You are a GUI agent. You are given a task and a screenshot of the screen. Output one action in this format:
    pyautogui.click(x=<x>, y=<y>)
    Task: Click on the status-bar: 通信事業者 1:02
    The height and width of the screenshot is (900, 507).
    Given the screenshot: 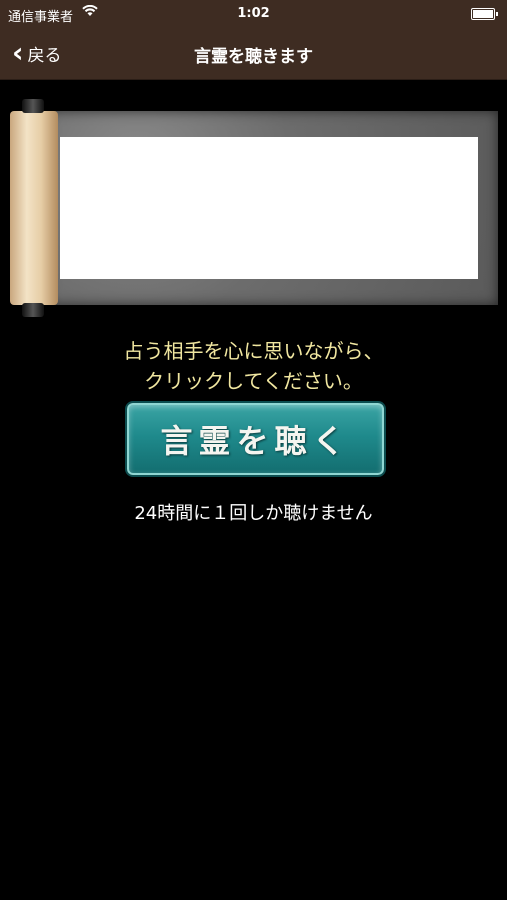 What is the action you would take?
    pyautogui.click(x=253, y=13)
    